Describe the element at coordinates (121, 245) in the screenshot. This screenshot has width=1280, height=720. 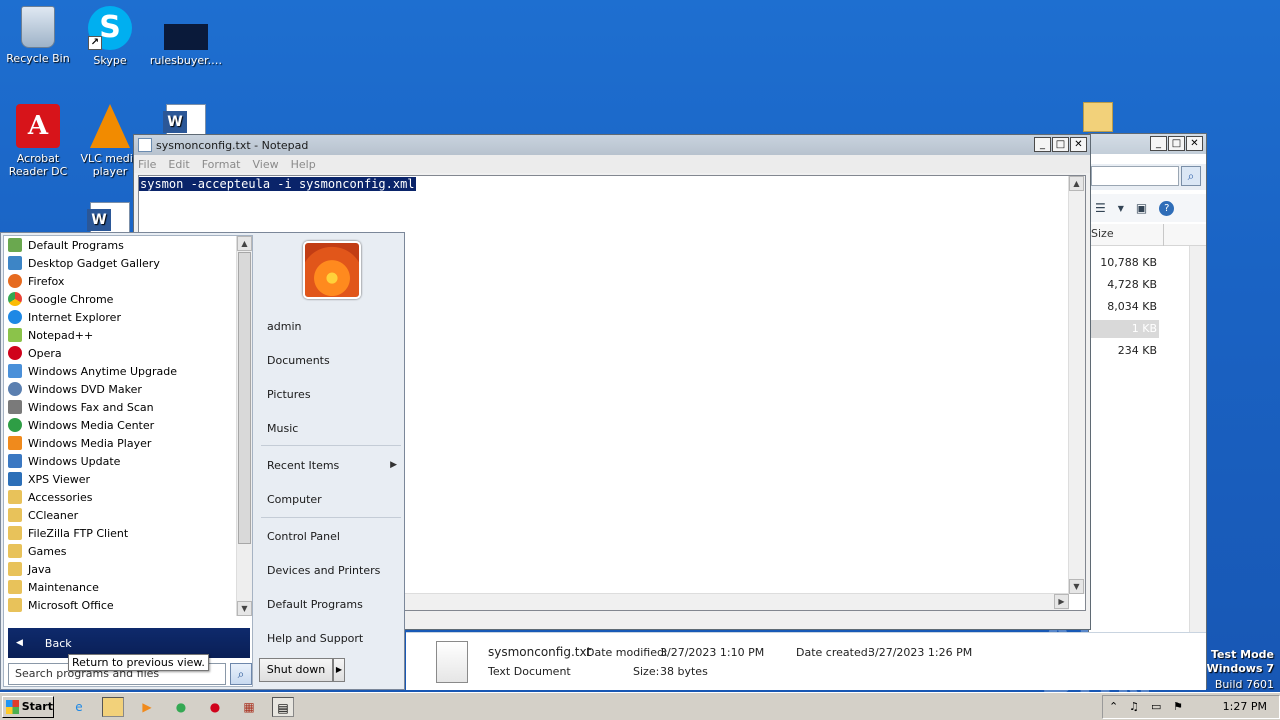
I see `program-item: Default Programs` at that location.